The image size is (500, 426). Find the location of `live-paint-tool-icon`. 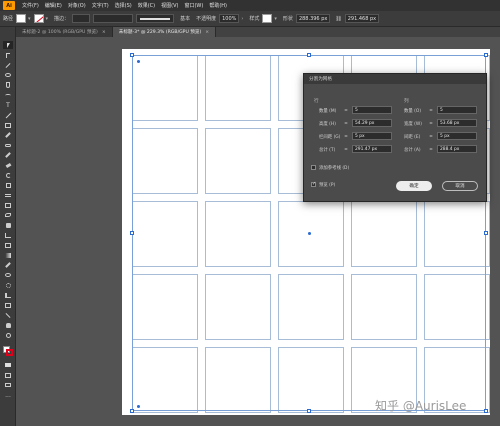

live-paint-tool-icon is located at coordinates (8, 225).